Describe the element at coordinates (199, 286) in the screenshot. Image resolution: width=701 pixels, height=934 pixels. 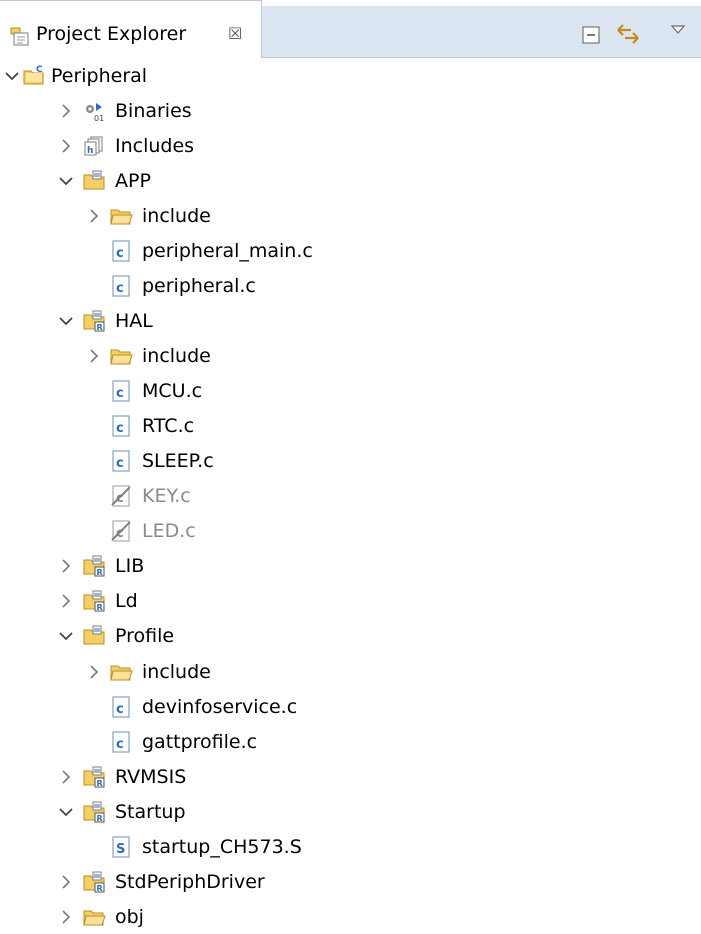
I see `tree-item-label: peripheral.c` at that location.